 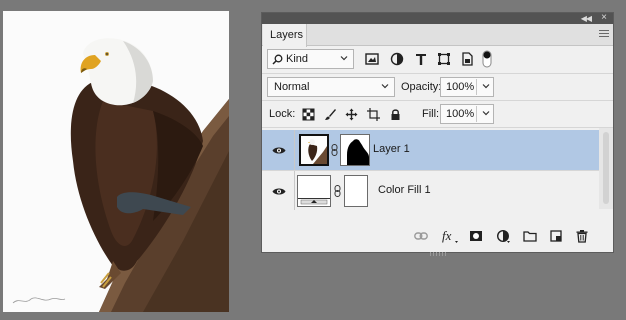 I want to click on lock-image-icon, so click(x=330, y=114).